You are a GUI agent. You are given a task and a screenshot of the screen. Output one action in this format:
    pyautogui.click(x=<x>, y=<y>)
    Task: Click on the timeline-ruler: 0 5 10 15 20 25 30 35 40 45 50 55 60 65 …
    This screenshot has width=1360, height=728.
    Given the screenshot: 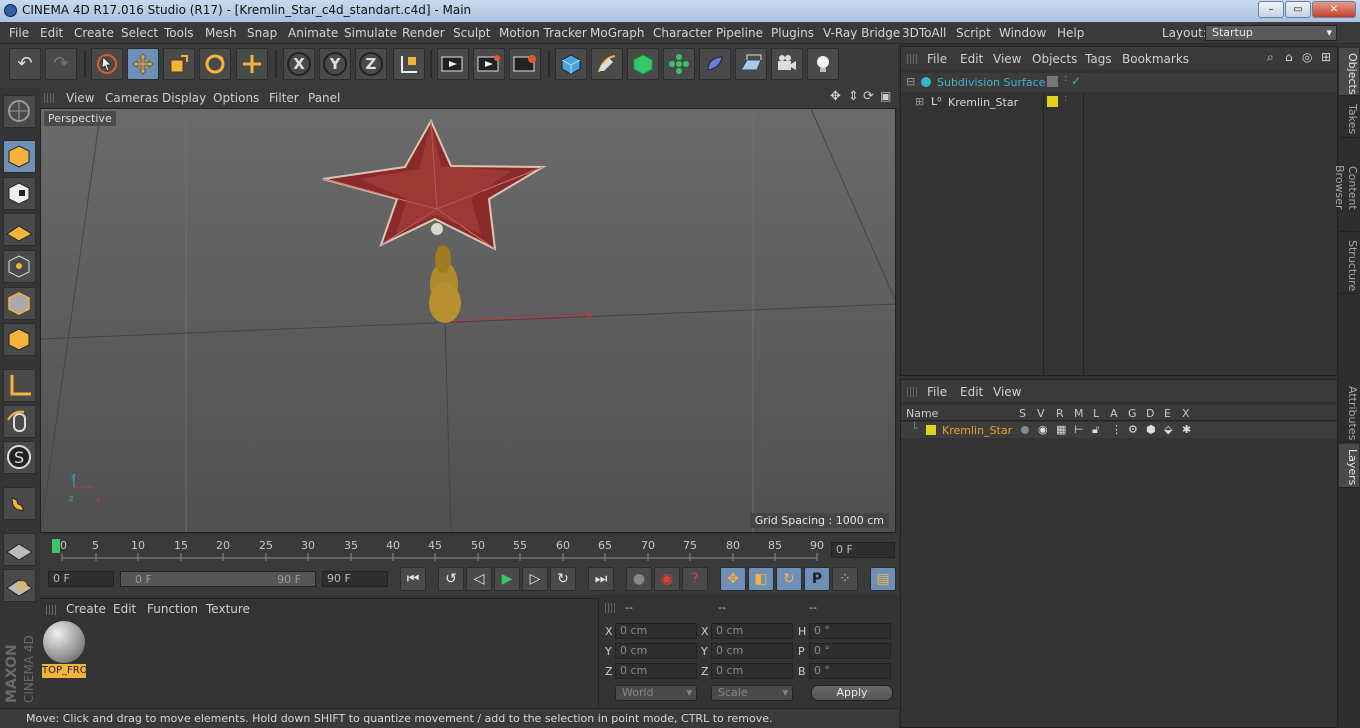 What is the action you would take?
    pyautogui.click(x=469, y=550)
    